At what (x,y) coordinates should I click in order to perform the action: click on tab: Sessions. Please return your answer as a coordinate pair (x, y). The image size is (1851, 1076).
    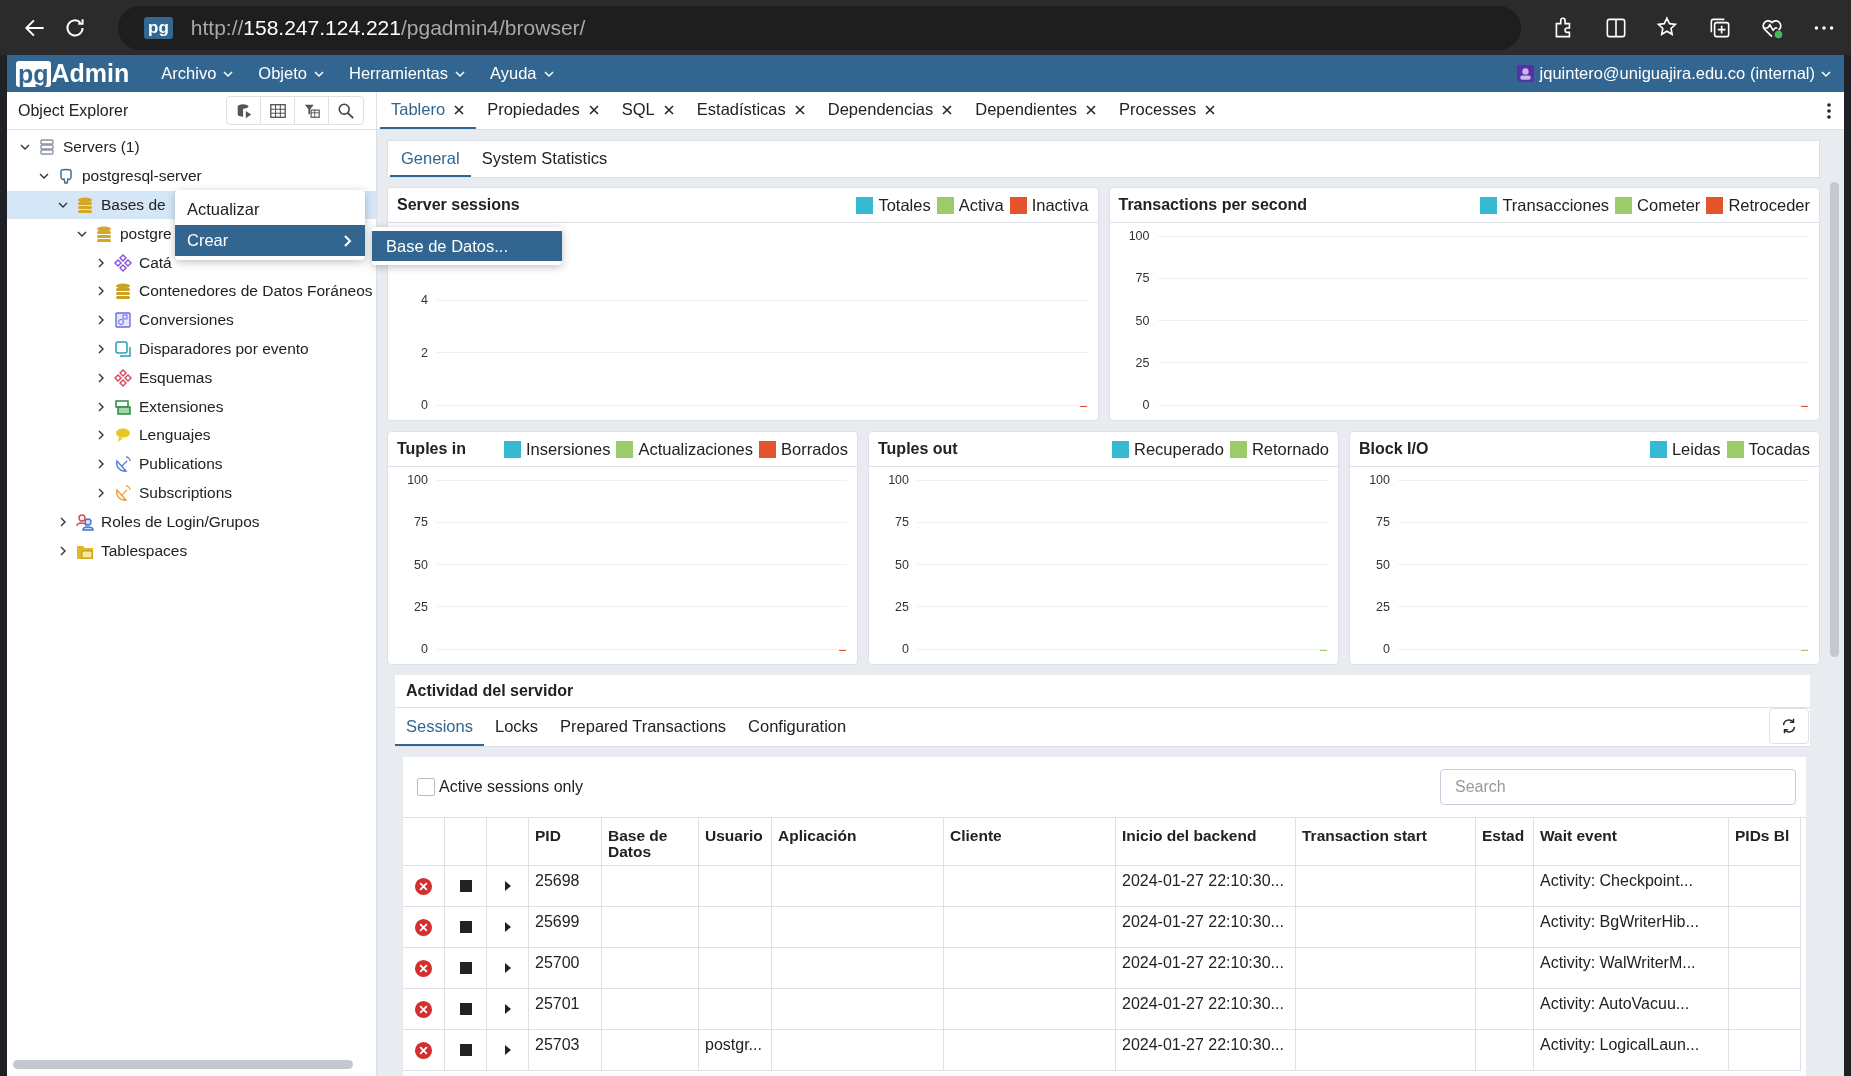
    Looking at the image, I should click on (439, 727).